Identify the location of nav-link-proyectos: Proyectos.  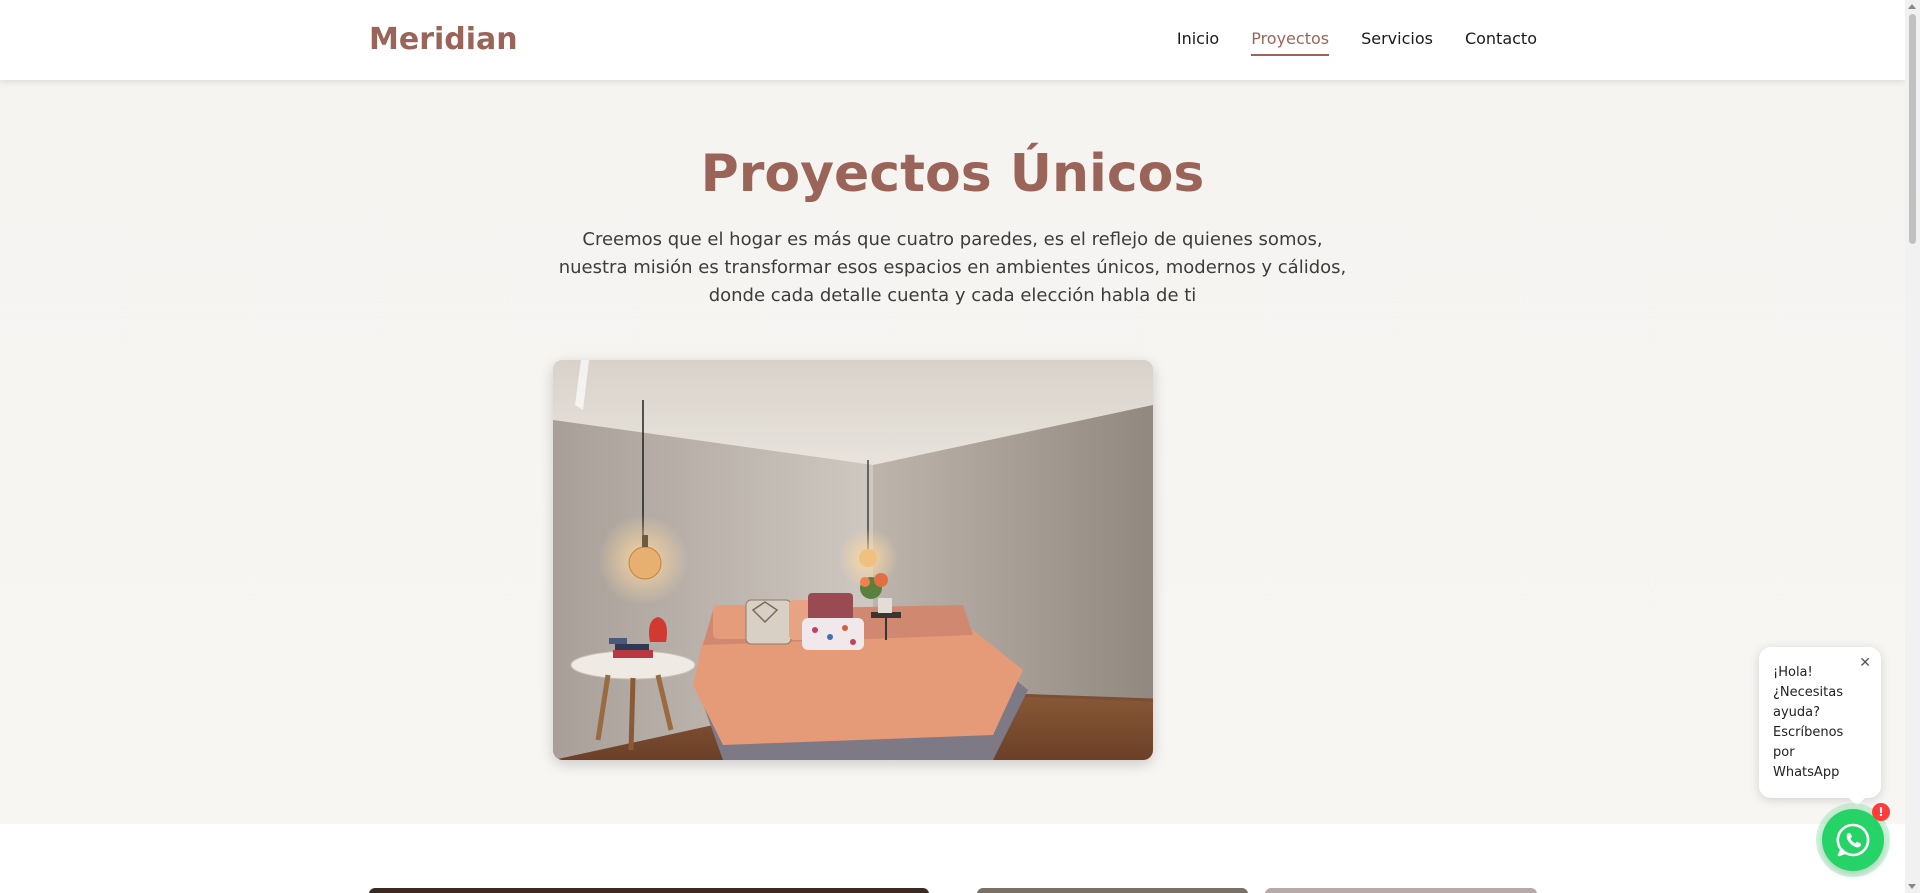
(1290, 42).